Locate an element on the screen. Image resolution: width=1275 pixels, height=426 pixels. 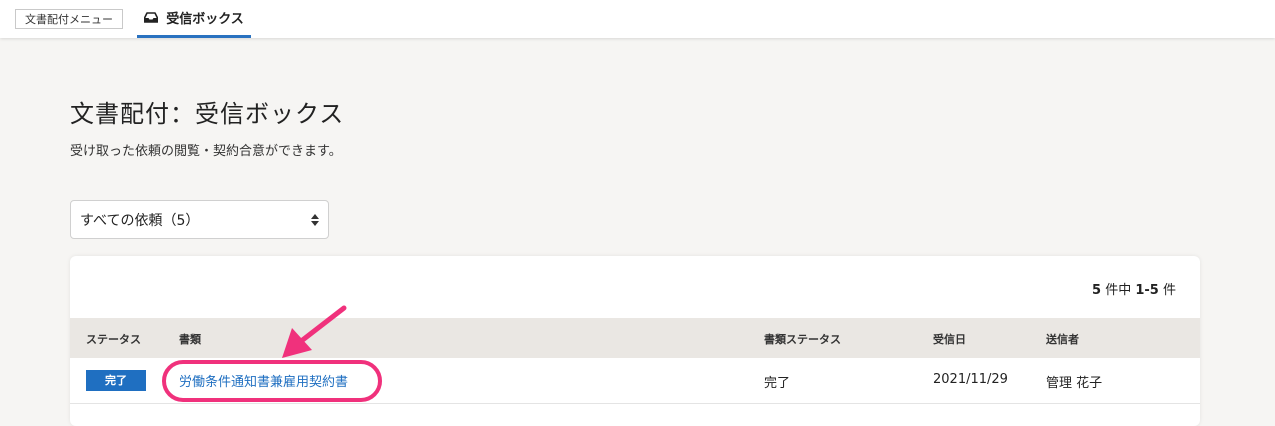
table-header: ステータス 書類 書類ステータス 受信日 送信者 is located at coordinates (635, 338).